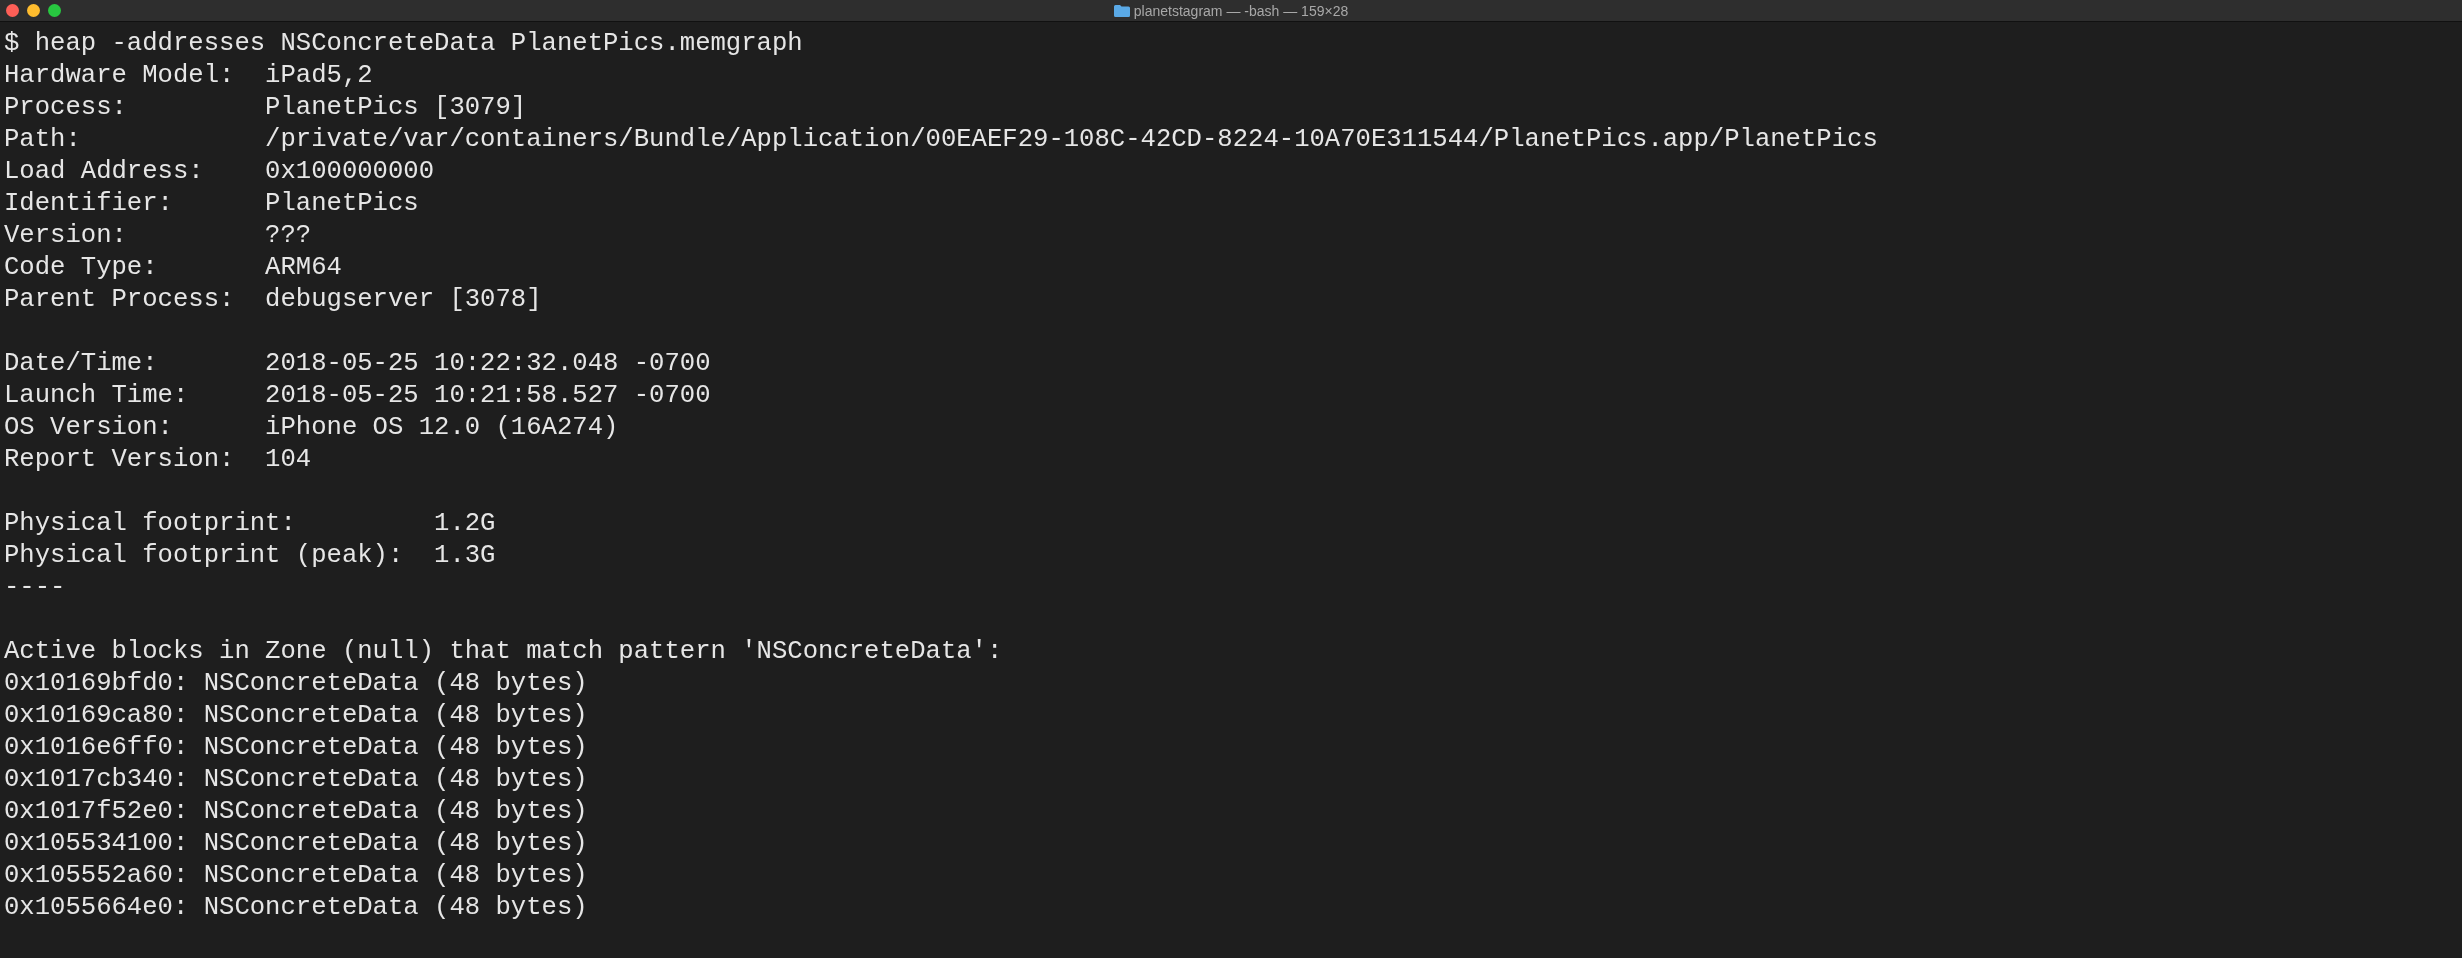 This screenshot has width=2462, height=958. Describe the element at coordinates (296, 683) in the screenshot. I see `output-line: 0x10169bfd0: NSConcreteData (48 bytes)` at that location.